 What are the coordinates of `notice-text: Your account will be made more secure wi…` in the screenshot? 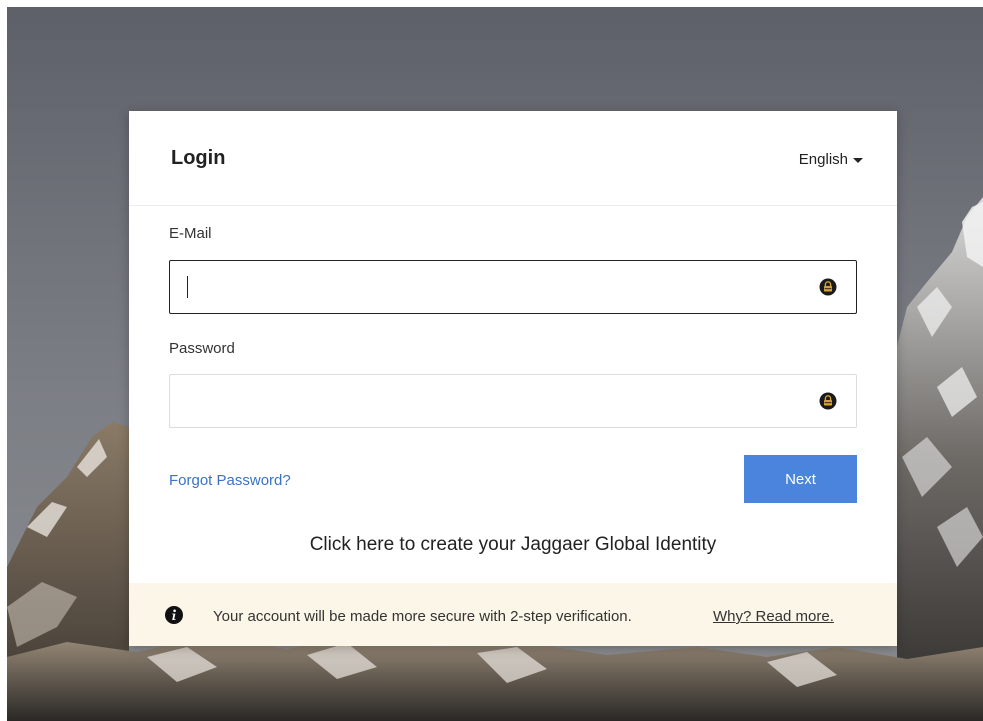 It's located at (422, 616).